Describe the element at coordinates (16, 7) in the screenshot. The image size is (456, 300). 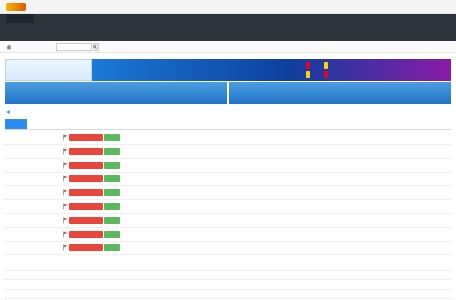
I see `site-logo` at that location.